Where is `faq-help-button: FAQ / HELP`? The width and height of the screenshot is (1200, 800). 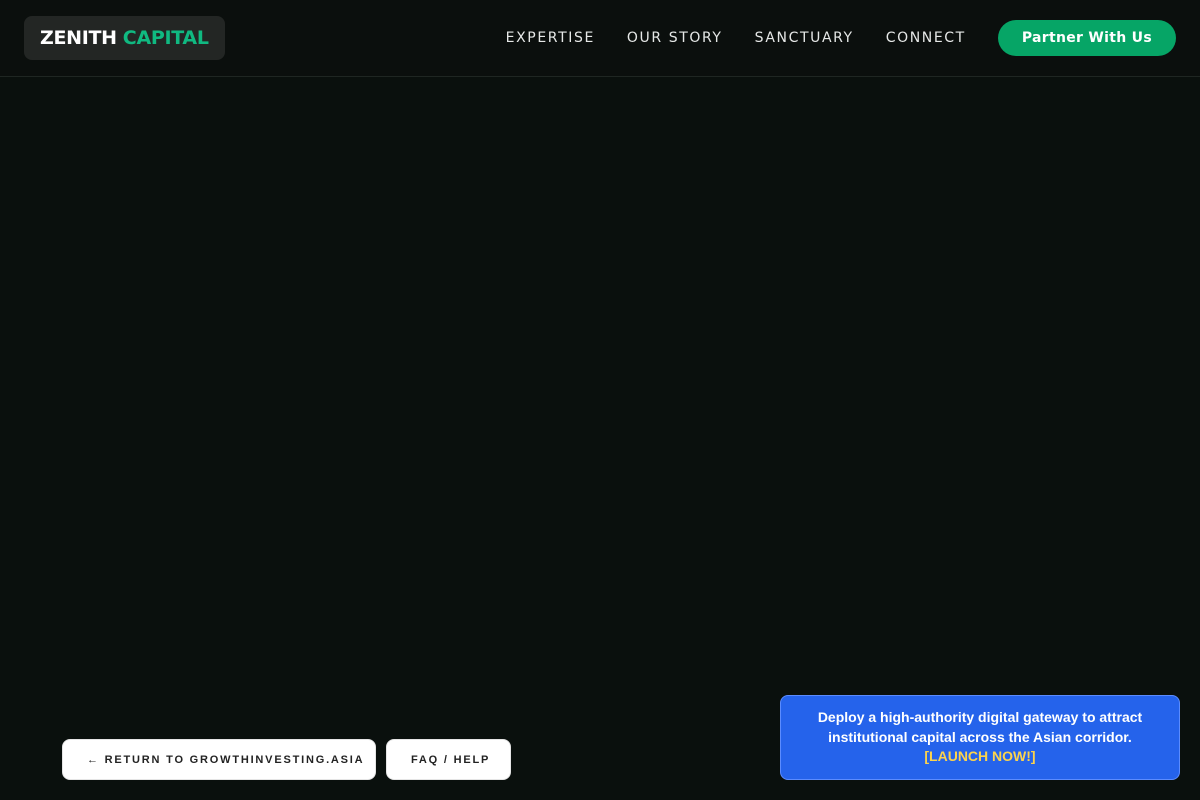 faq-help-button: FAQ / HELP is located at coordinates (448, 759).